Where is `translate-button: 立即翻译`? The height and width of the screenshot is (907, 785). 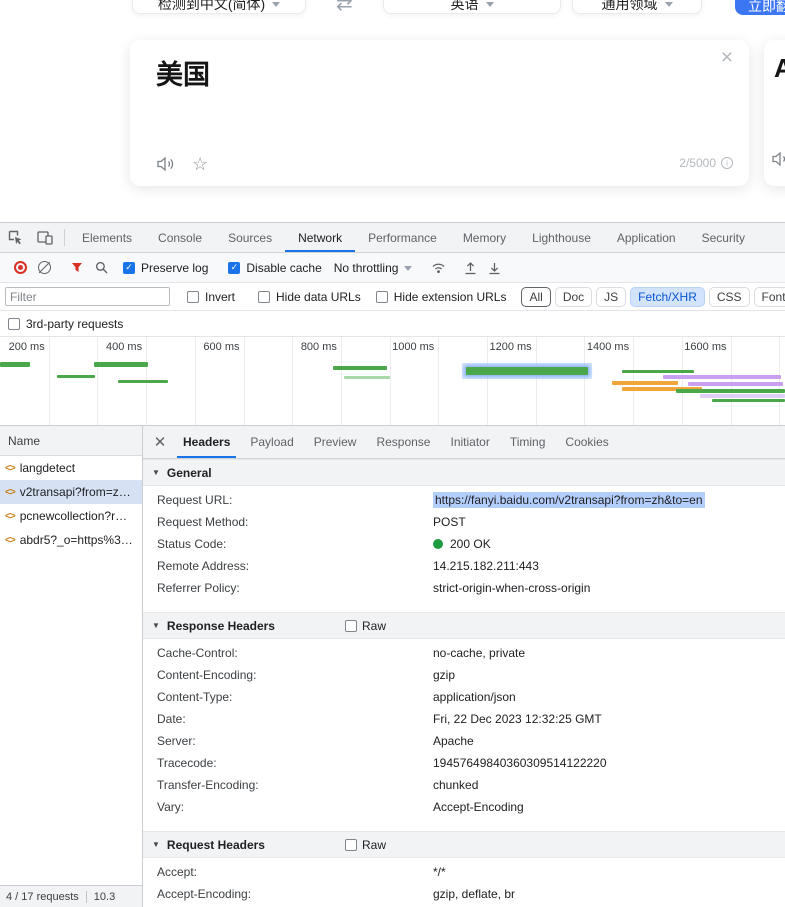 translate-button: 立即翻译 is located at coordinates (760, 7).